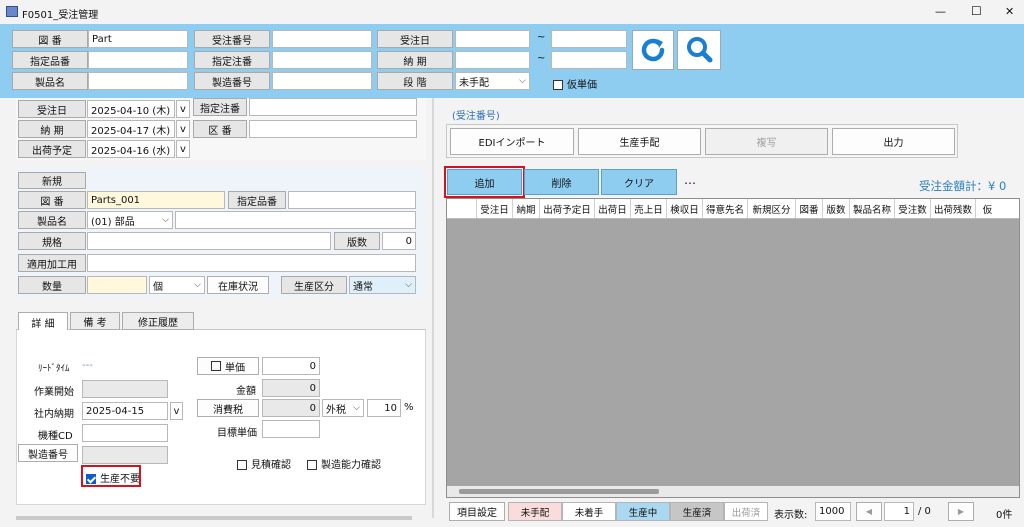  I want to click on prev-page-button: ◀, so click(869, 511).